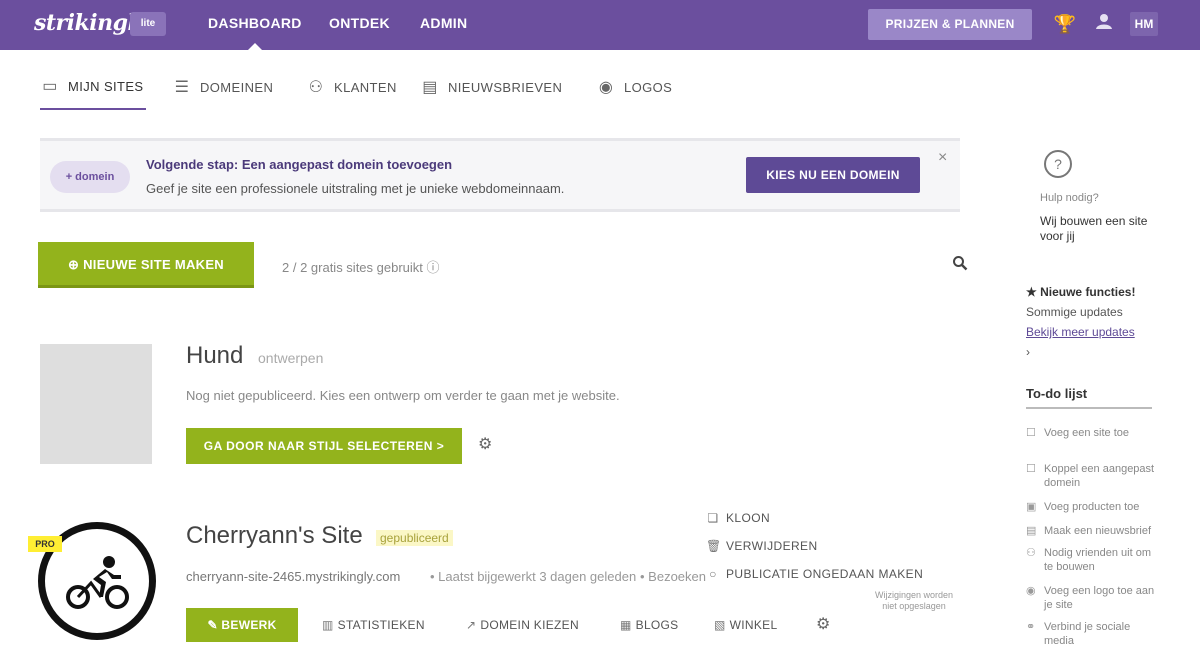 The height and width of the screenshot is (670, 1200). What do you see at coordinates (76, 264) in the screenshot?
I see `plus-circle-icon: ⊕` at bounding box center [76, 264].